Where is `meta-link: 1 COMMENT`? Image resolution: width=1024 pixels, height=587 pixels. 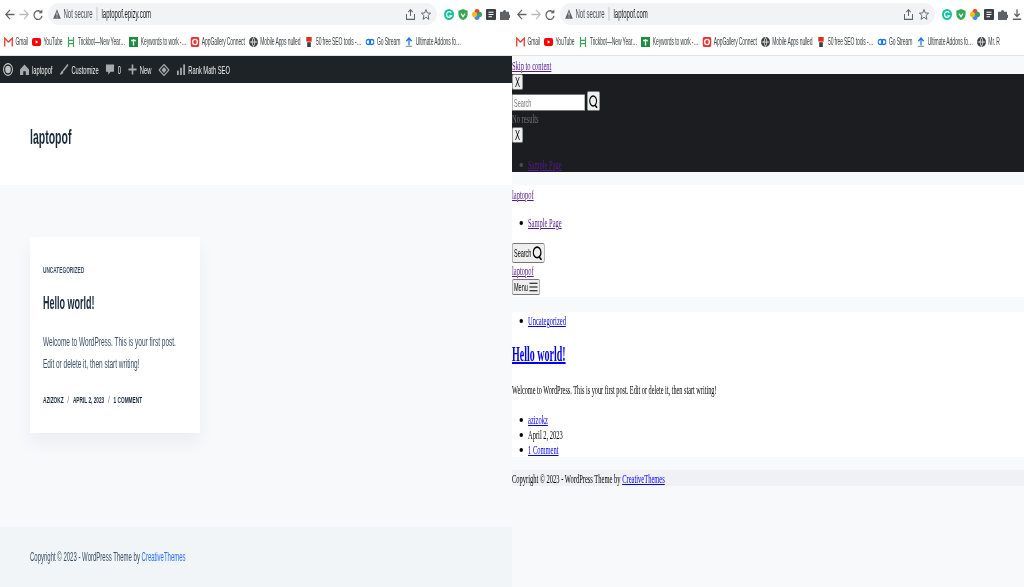
meta-link: 1 COMMENT is located at coordinates (128, 400).